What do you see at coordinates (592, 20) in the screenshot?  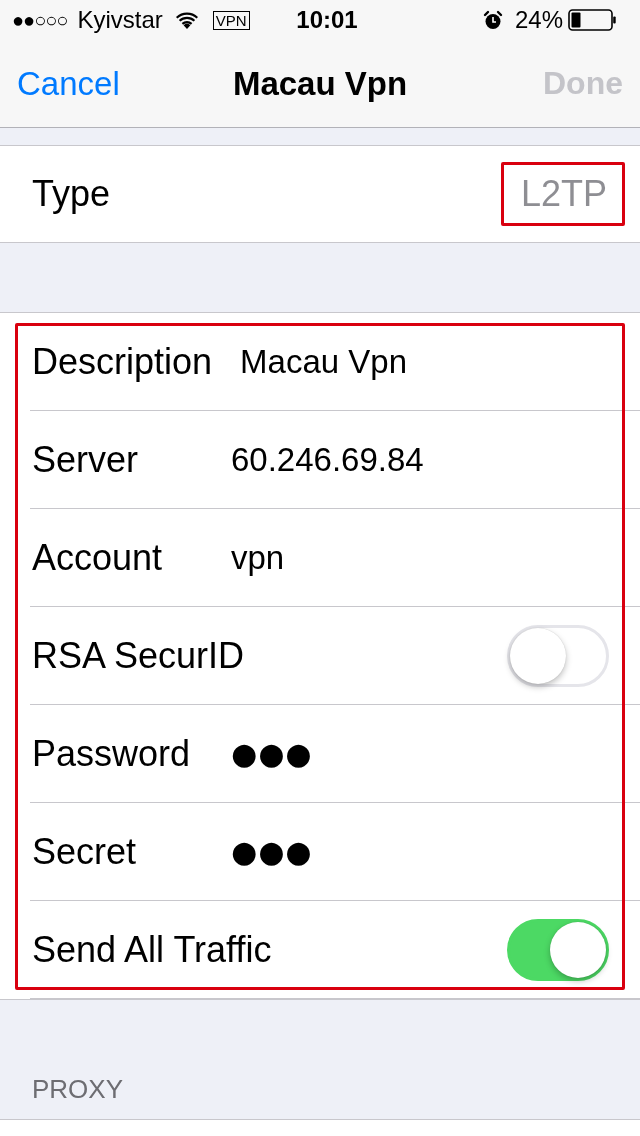 I see `battery-icon` at bounding box center [592, 20].